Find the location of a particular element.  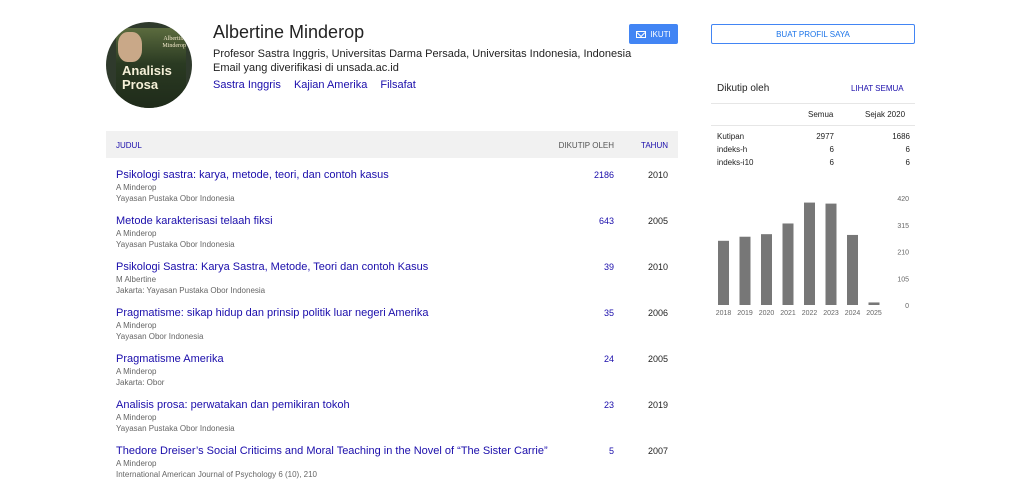

x-tick-label: 2021 is located at coordinates (788, 313).